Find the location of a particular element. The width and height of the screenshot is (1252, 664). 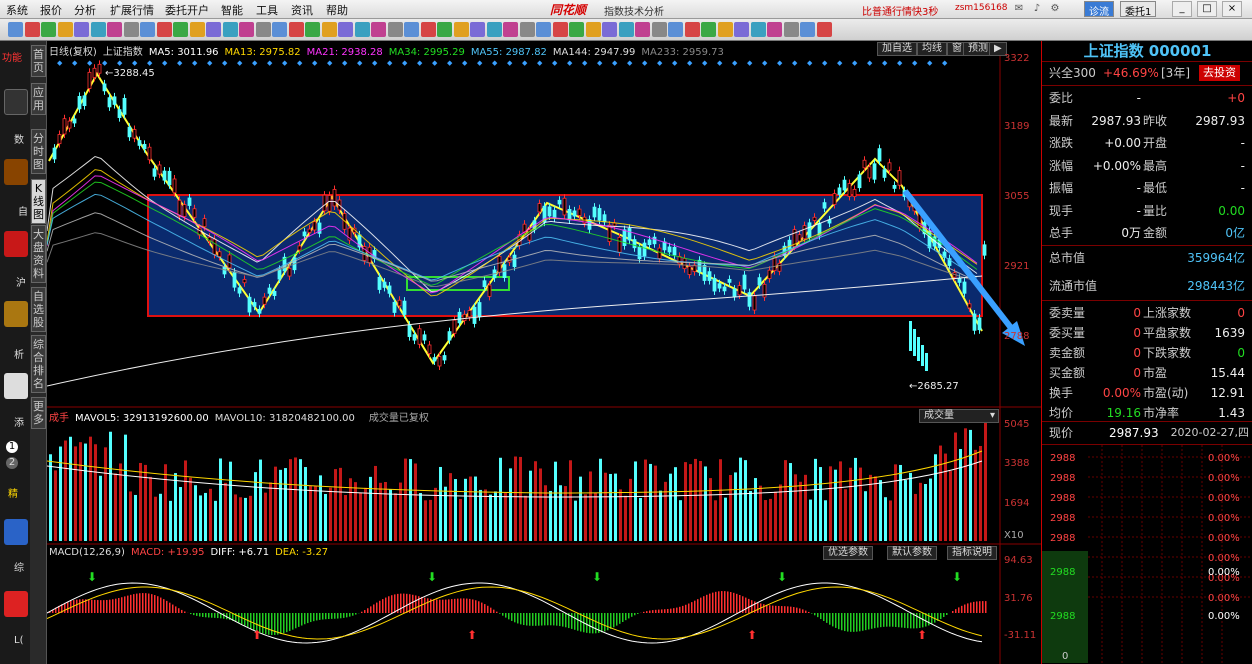

trade-button: 委托1 is located at coordinates (1138, 9).